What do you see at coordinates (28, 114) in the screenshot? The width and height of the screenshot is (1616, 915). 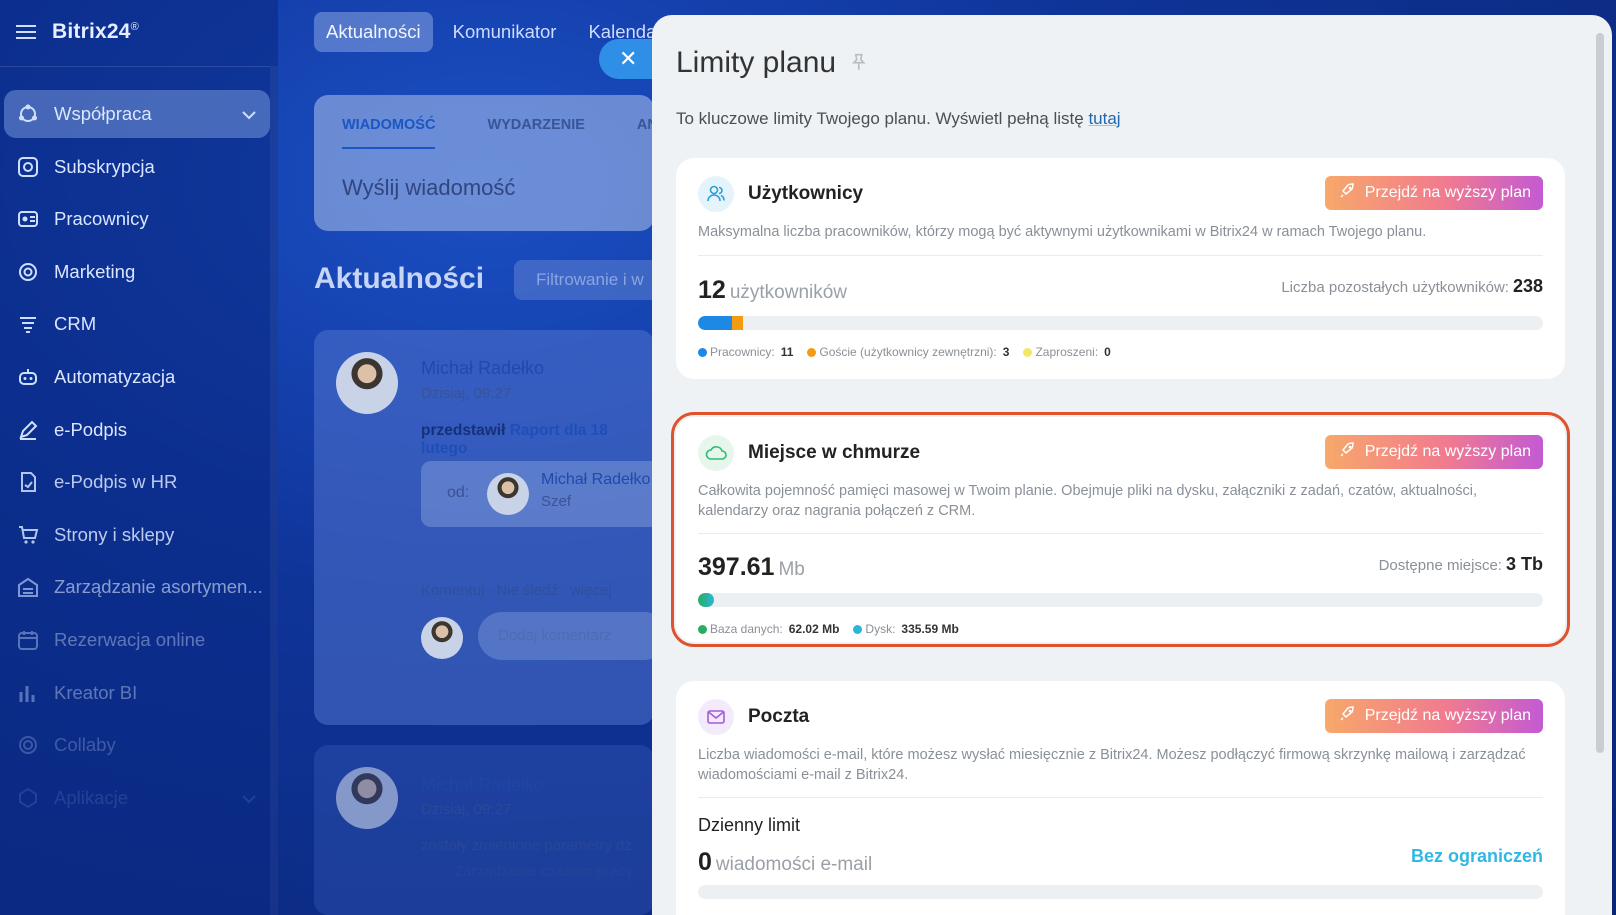 I see `collaboration-icon` at bounding box center [28, 114].